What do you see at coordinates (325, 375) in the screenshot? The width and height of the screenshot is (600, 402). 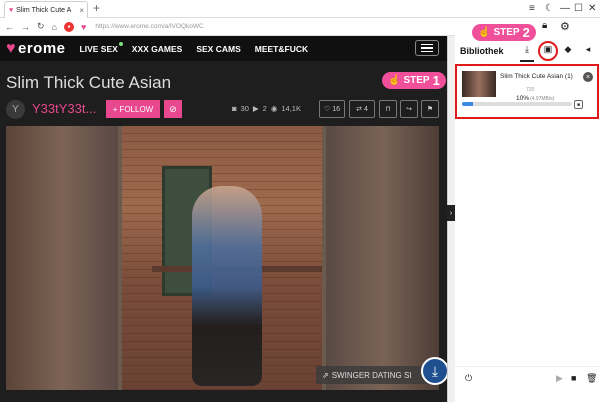 I see `external-link-icon: ⇗` at bounding box center [325, 375].